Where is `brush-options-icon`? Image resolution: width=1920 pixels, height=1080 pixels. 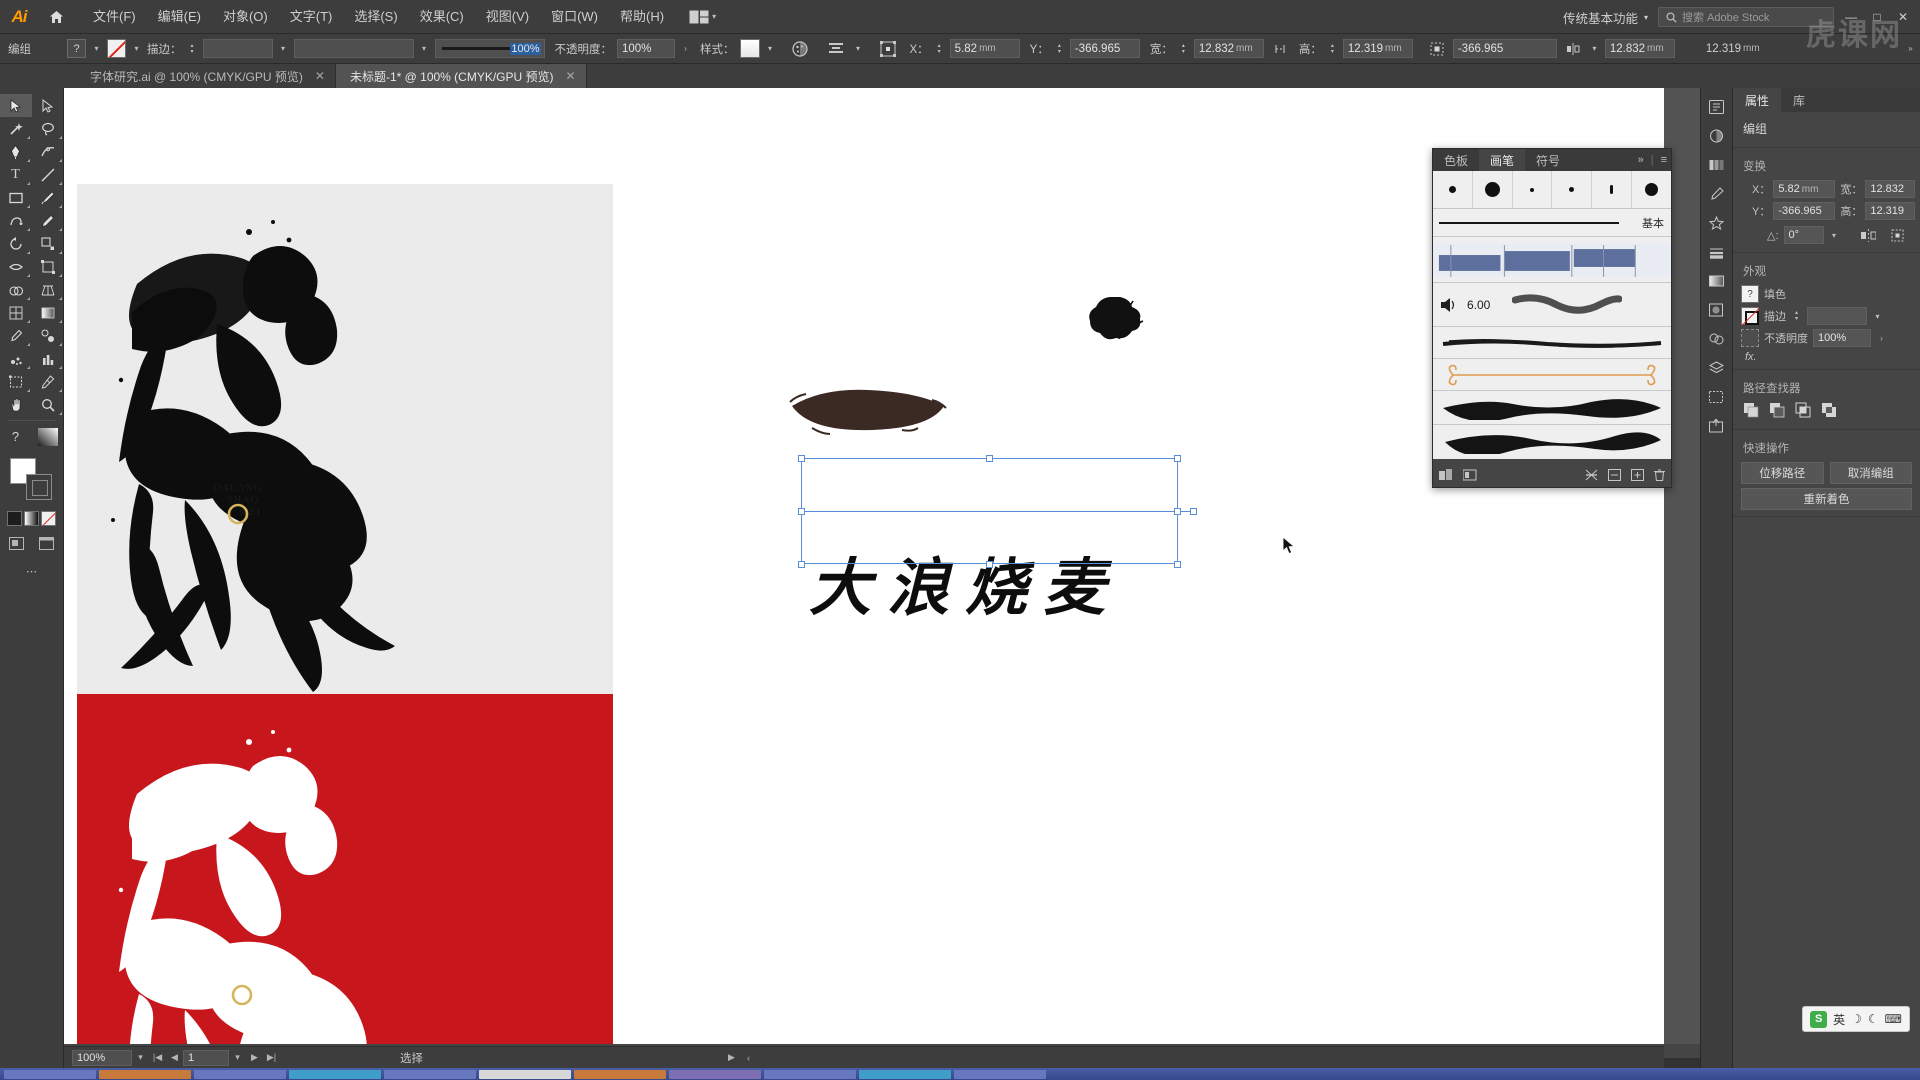 brush-options-icon is located at coordinates (1614, 476).